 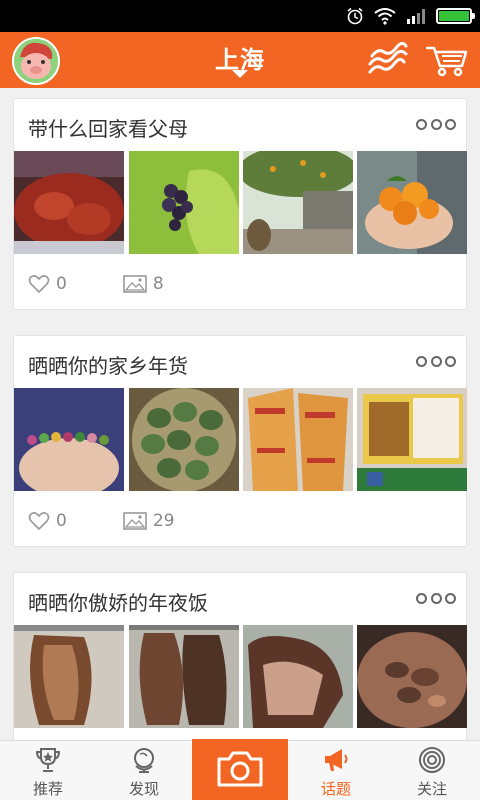 I want to click on tab-topics: 话题, so click(x=336, y=770).